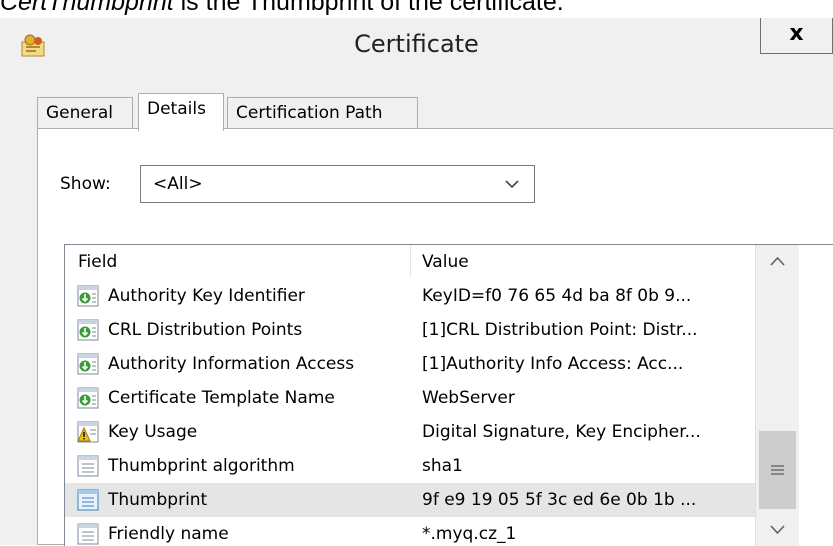 The height and width of the screenshot is (546, 833). Describe the element at coordinates (181, 112) in the screenshot. I see `tab-details: Details` at that location.